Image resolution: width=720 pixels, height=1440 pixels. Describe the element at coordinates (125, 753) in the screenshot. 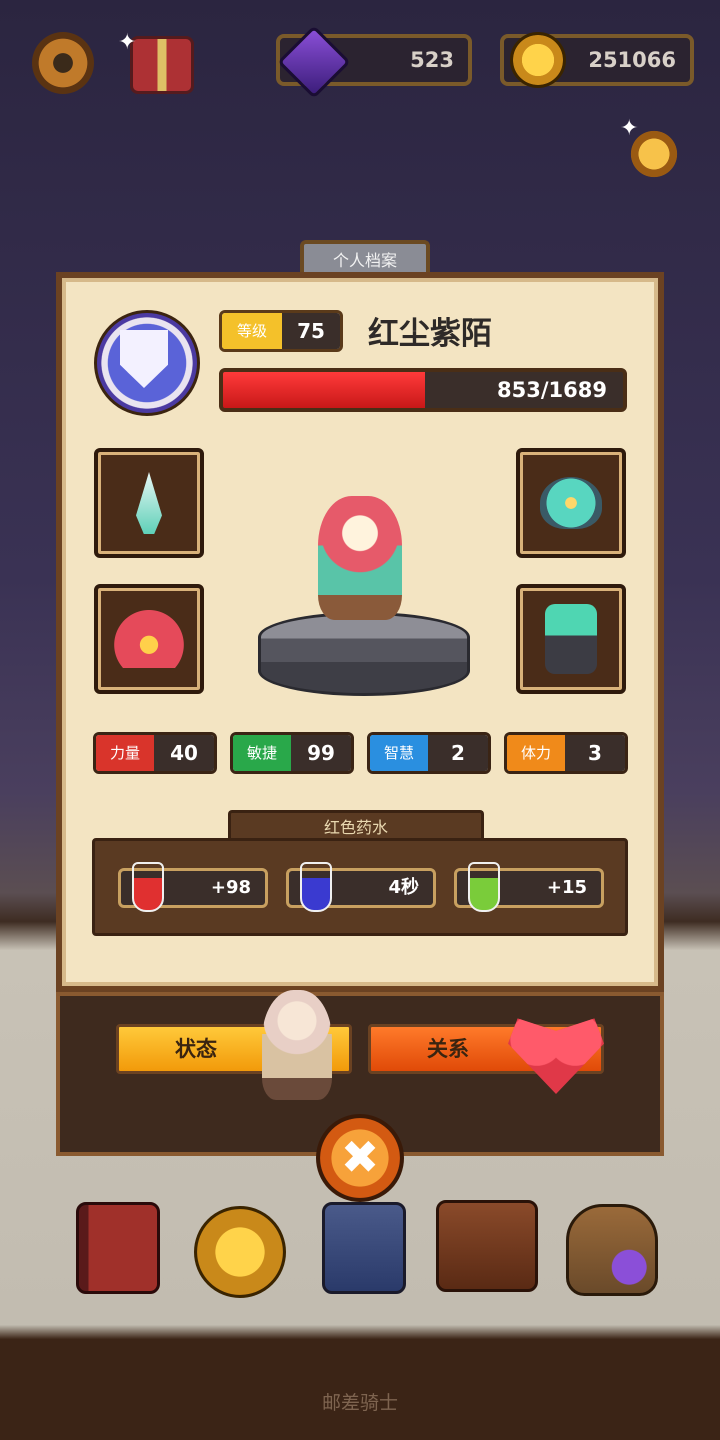

I see `stat-label: 力量` at that location.